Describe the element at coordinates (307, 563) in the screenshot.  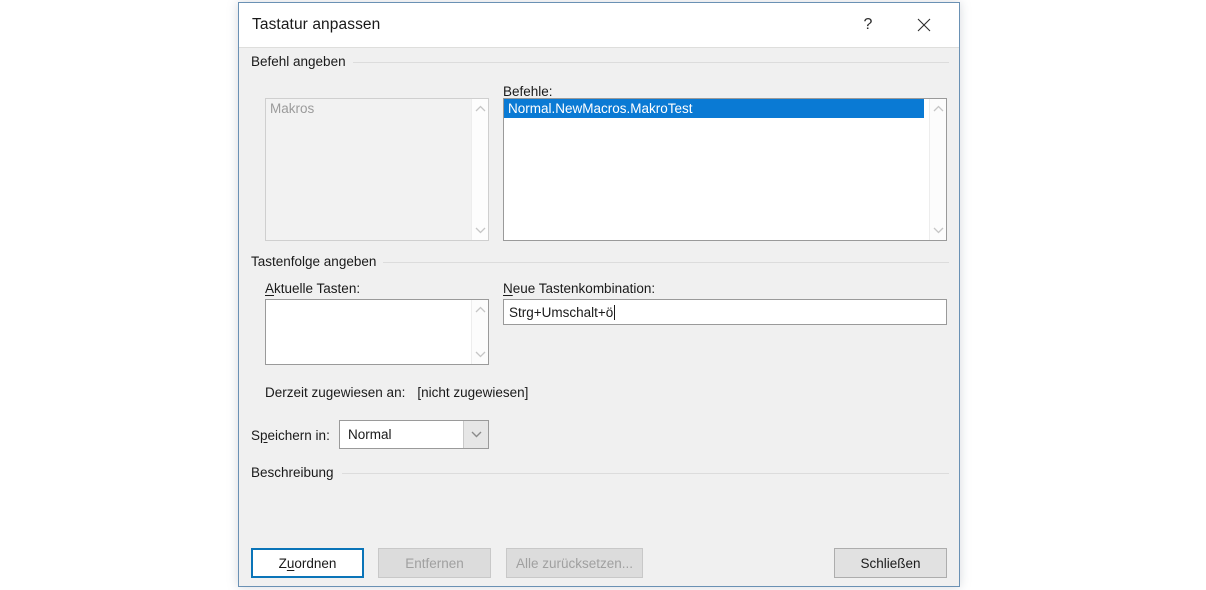
I see `assign-button: Zu ordnen` at that location.